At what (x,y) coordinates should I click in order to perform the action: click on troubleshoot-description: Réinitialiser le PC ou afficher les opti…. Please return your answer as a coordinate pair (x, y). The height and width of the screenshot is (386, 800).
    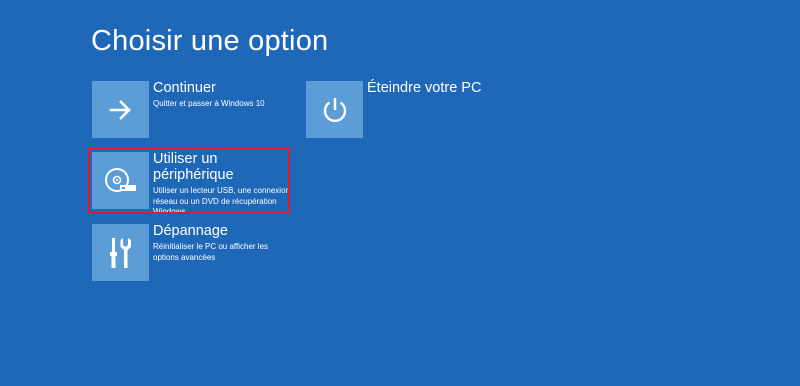
    Looking at the image, I should click on (211, 252).